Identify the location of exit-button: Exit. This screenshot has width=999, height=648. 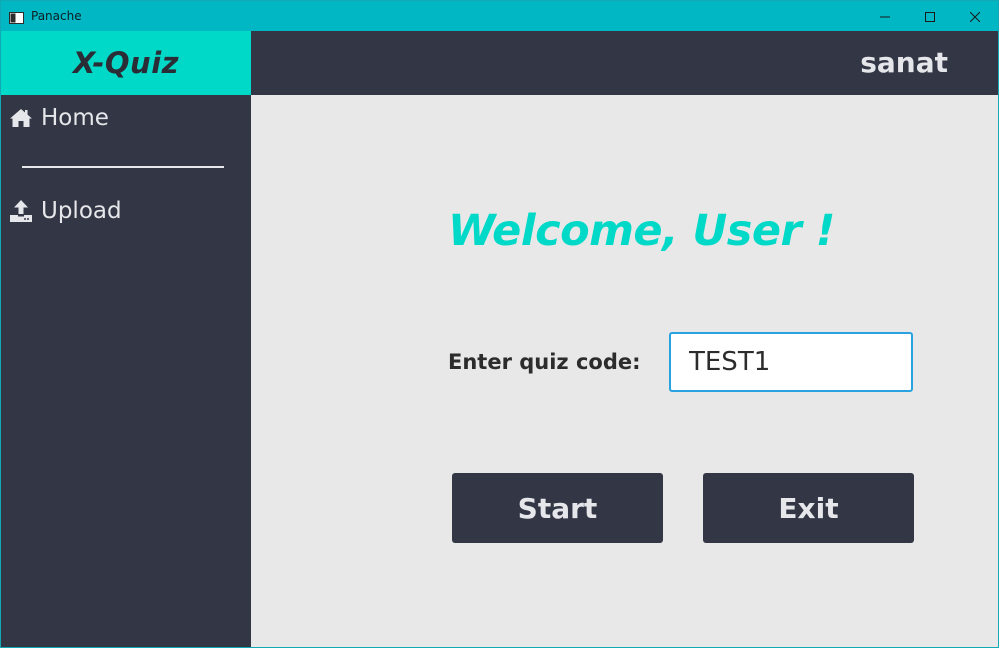
(808, 508).